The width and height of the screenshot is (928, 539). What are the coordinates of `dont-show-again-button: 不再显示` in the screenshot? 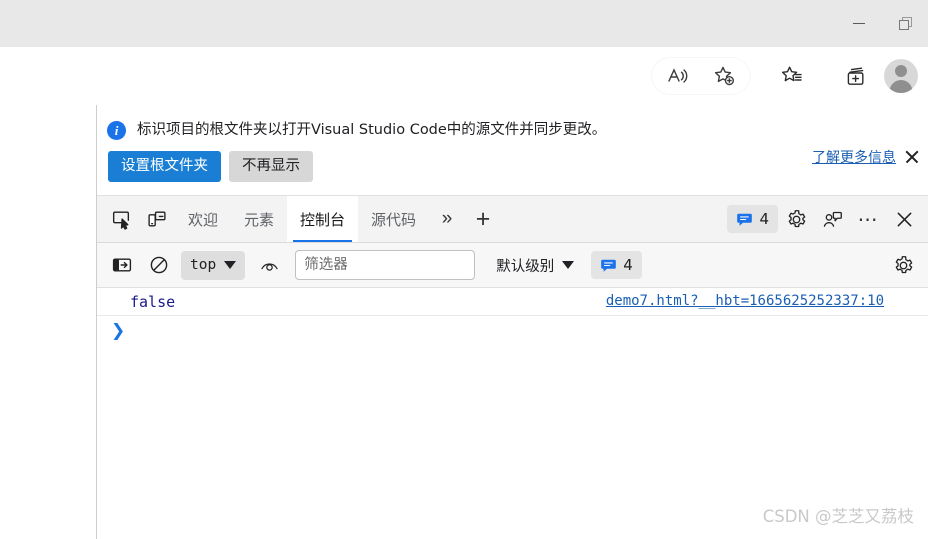 It's located at (271, 166).